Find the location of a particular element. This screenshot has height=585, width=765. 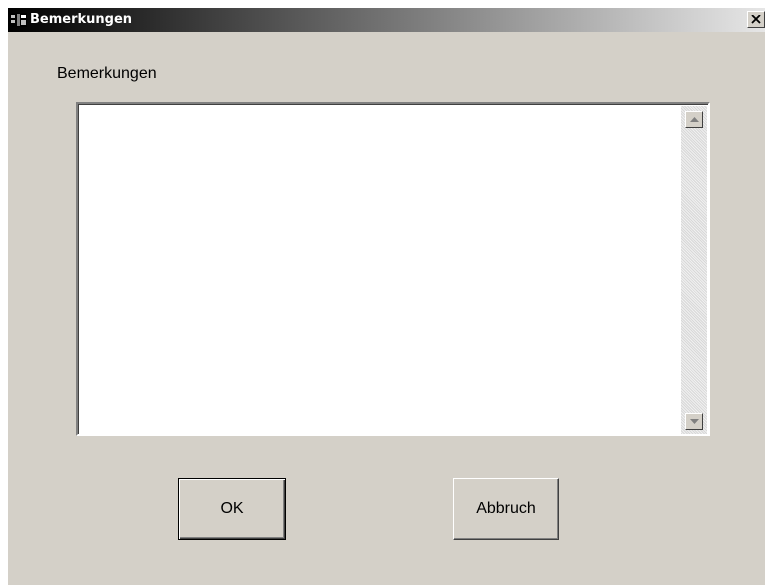

ok-button: OK is located at coordinates (232, 509).